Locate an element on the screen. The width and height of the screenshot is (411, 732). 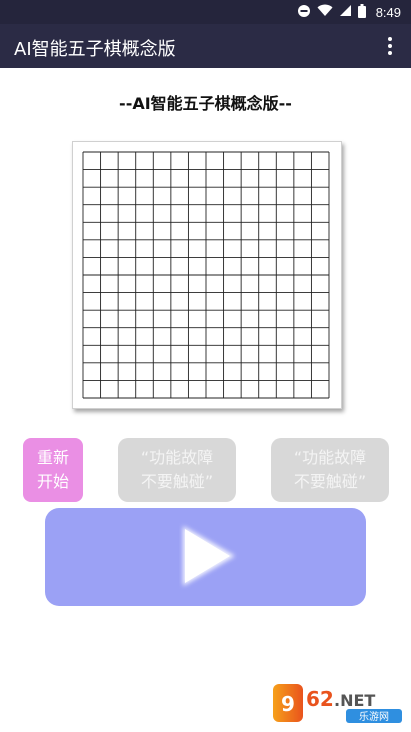
status-bar: 8:49 is located at coordinates (205, 12).